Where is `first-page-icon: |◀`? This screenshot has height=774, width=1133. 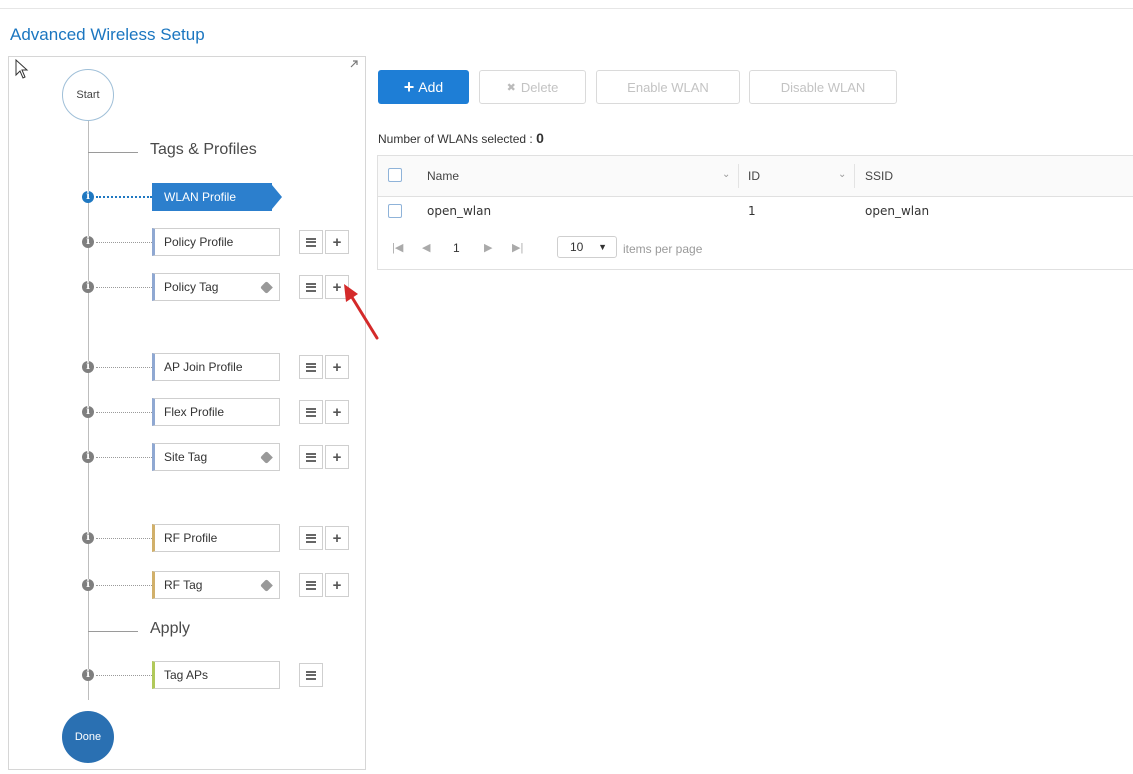 first-page-icon: |◀ is located at coordinates (397, 247).